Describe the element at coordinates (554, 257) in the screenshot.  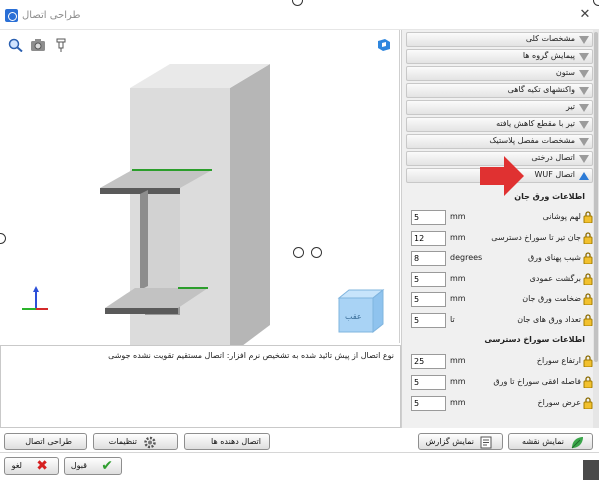
I see `field-label: شیب پهنای ورق` at that location.